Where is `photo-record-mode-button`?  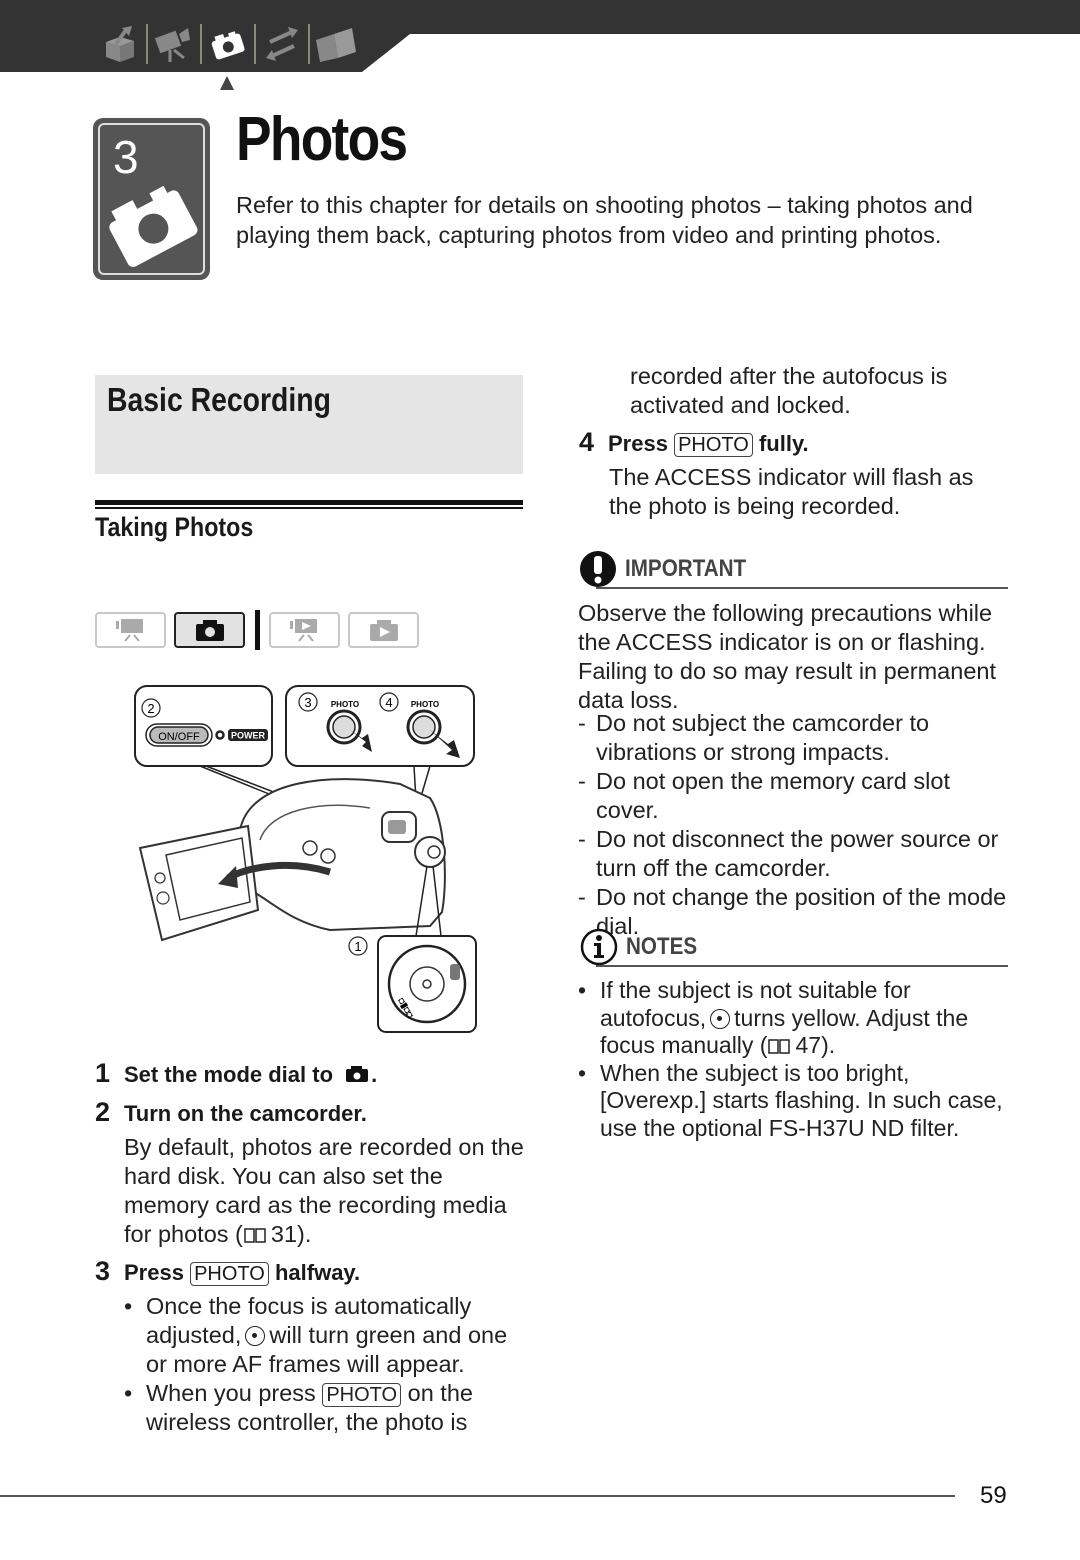
photo-record-mode-button is located at coordinates (209, 630).